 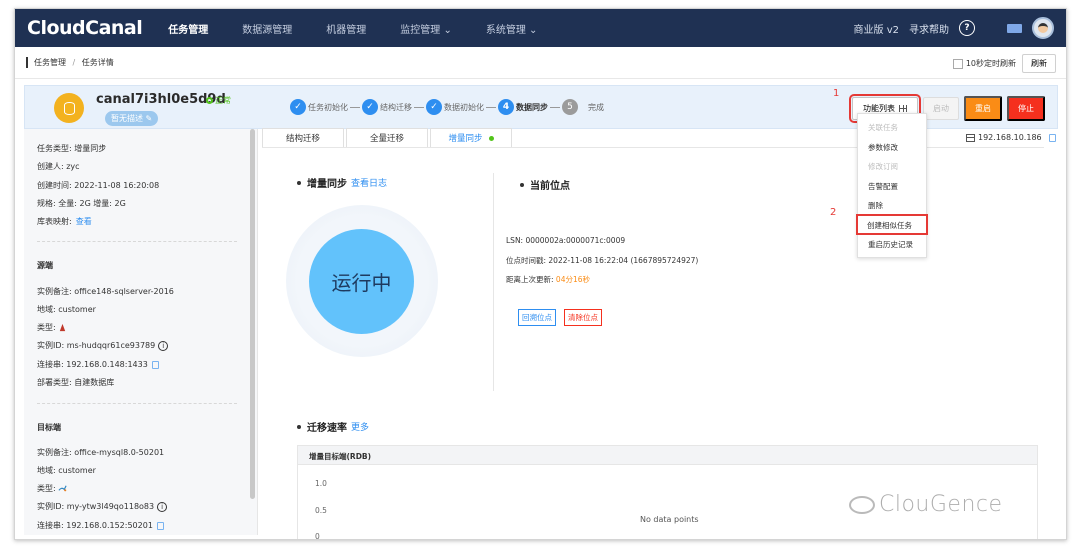 What do you see at coordinates (27, 62) in the screenshot?
I see `breadcrumb-marker` at bounding box center [27, 62].